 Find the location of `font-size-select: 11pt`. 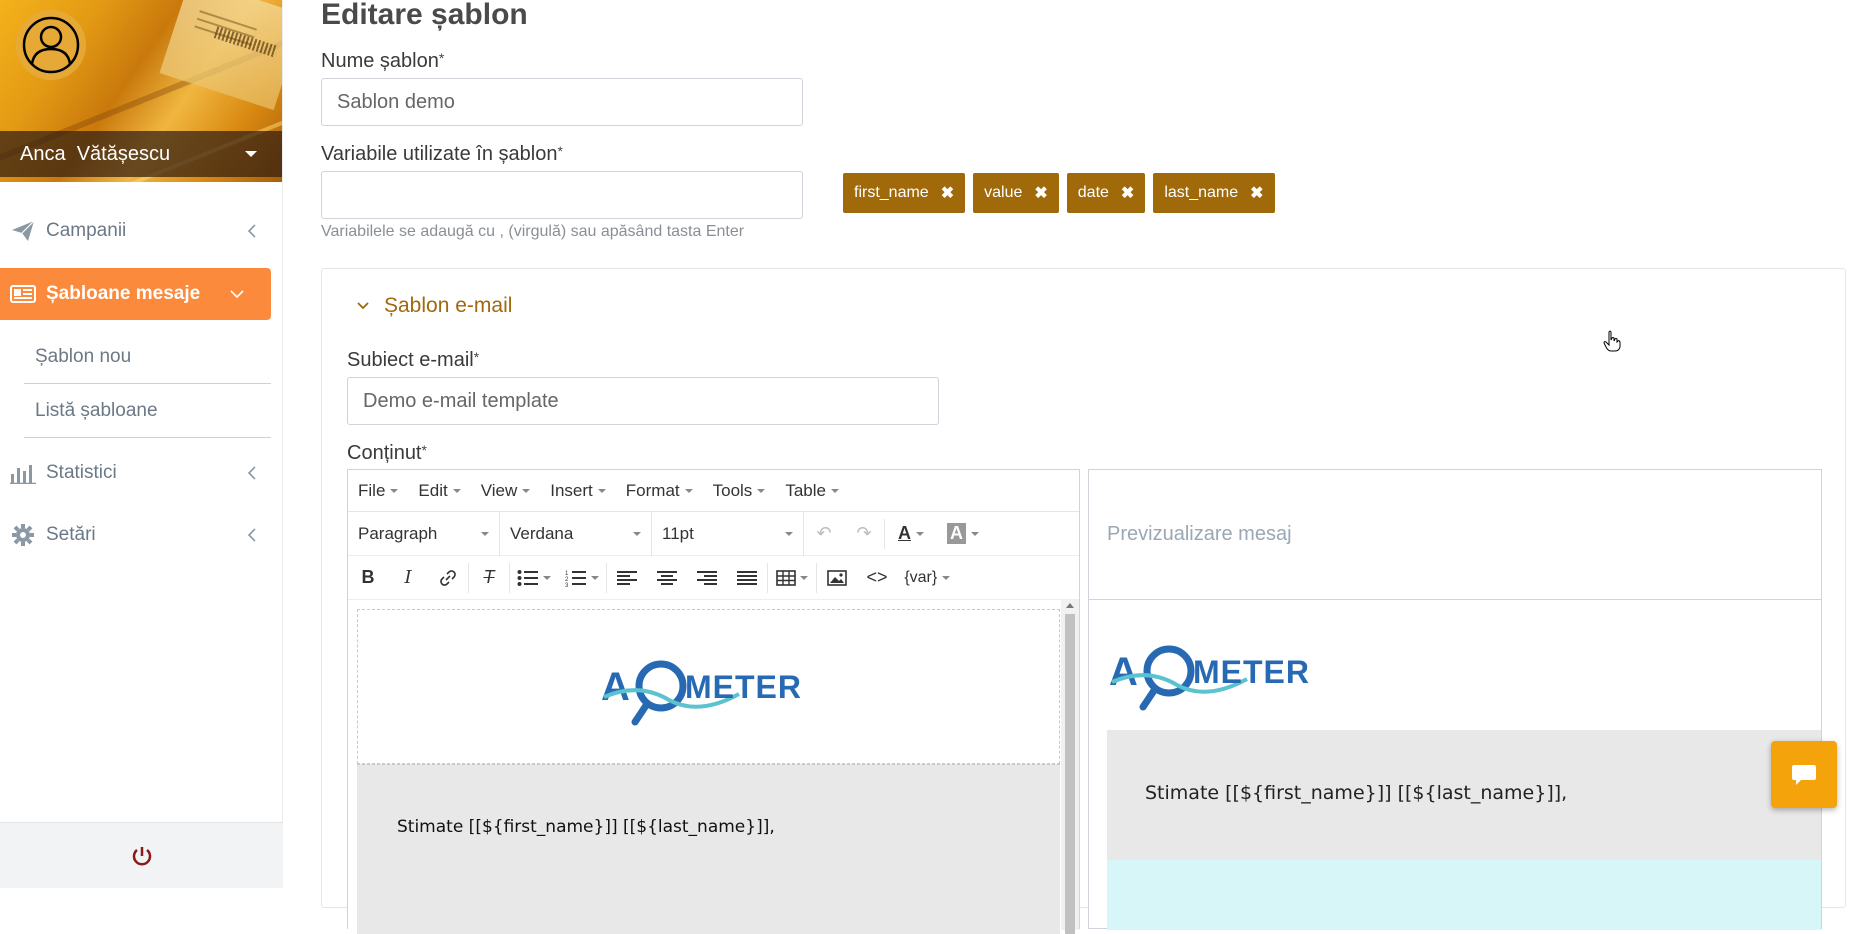

font-size-select: 11pt is located at coordinates (728, 533).